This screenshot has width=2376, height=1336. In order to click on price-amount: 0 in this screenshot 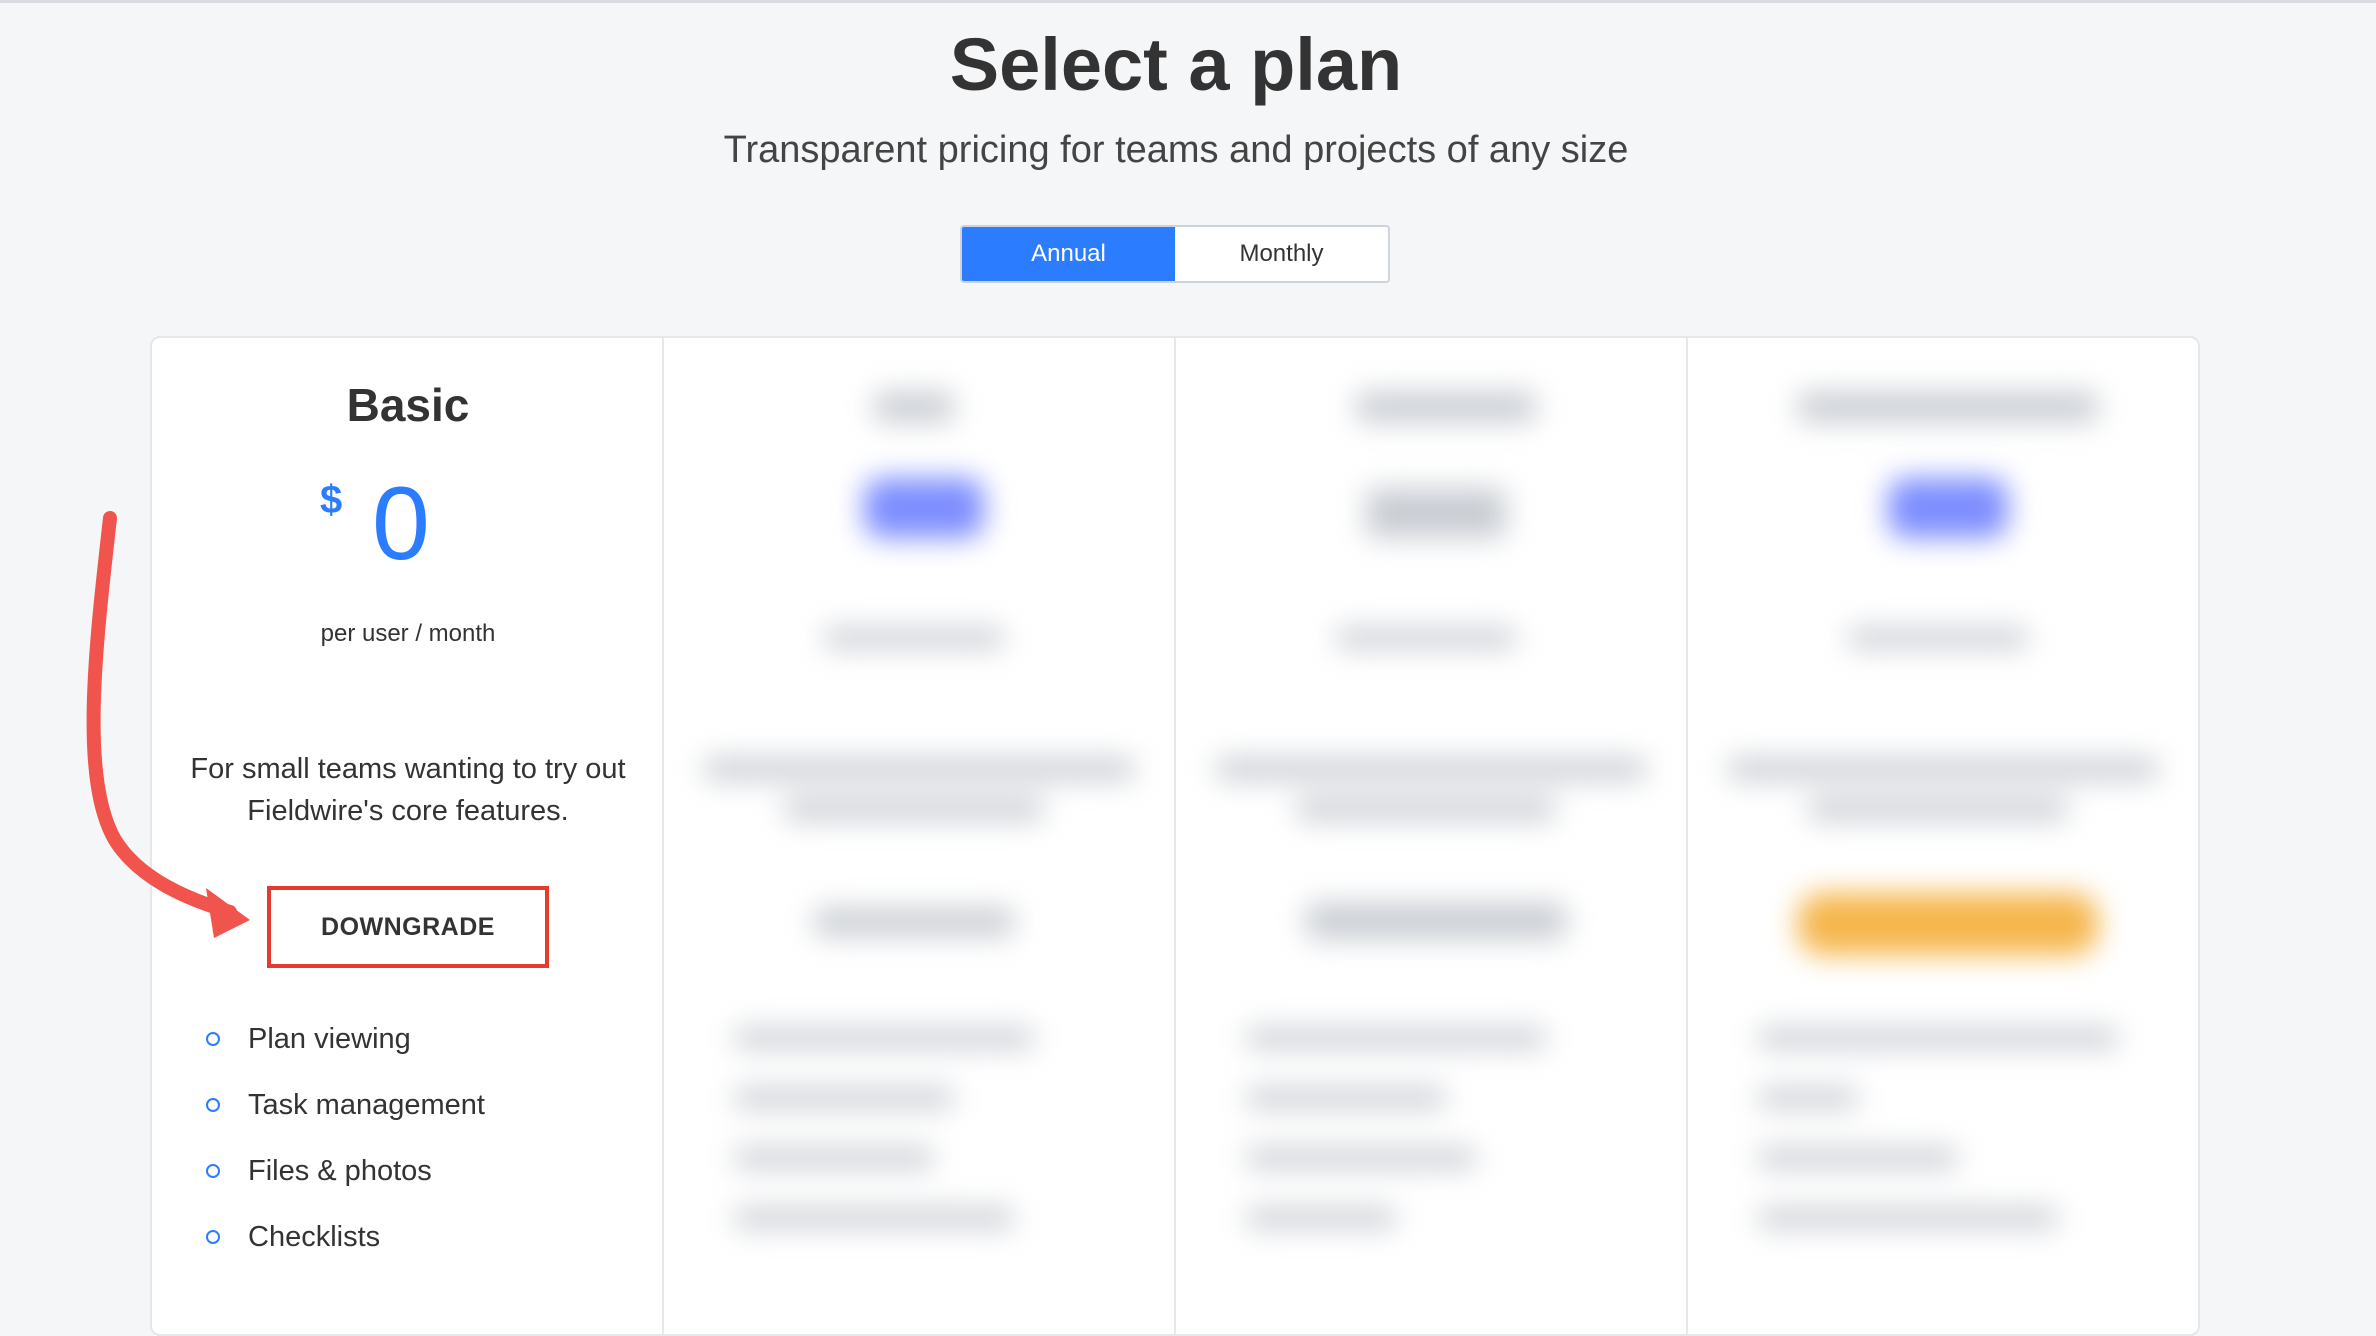, I will do `click(401, 524)`.